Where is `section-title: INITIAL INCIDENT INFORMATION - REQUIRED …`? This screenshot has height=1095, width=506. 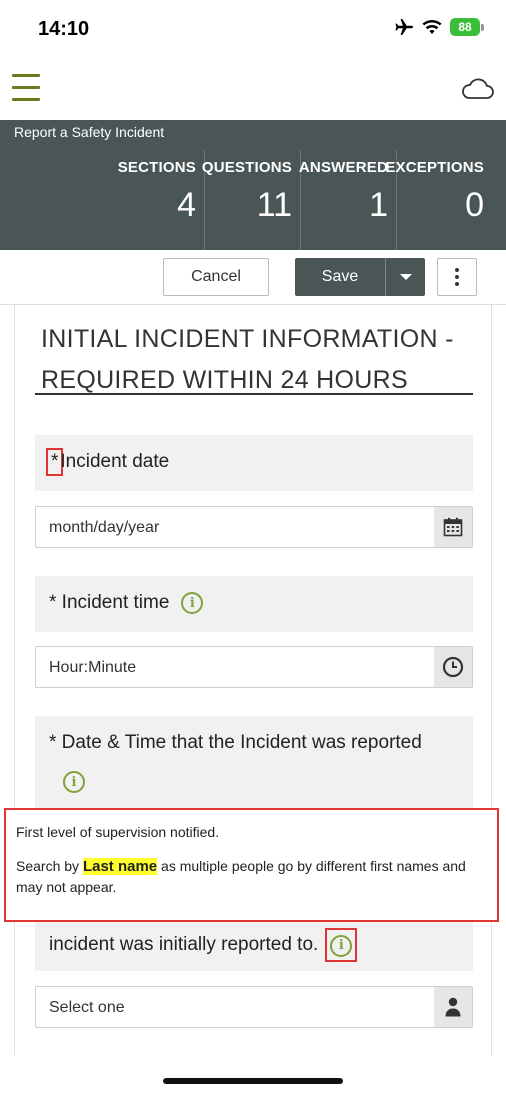 section-title: INITIAL INCIDENT INFORMATION - REQUIRED … is located at coordinates (247, 359).